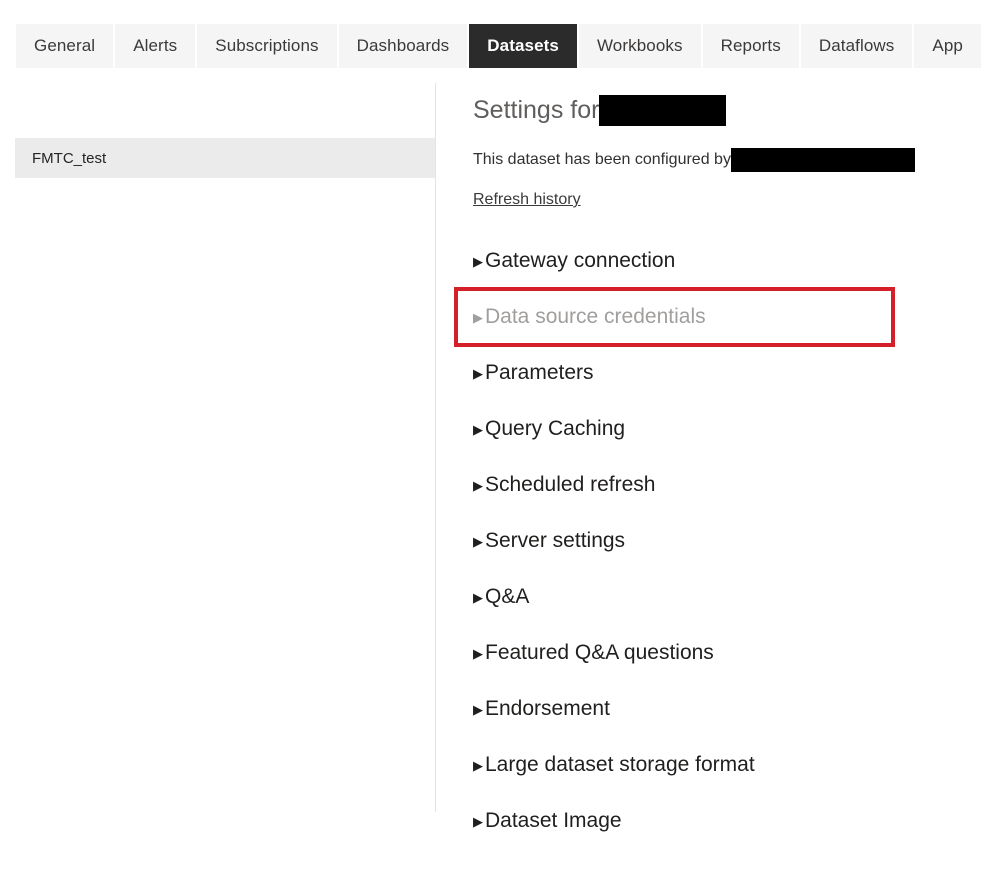 The image size is (999, 873). What do you see at coordinates (602, 159) in the screenshot?
I see `configured-by-text: This dataset has been configured by` at bounding box center [602, 159].